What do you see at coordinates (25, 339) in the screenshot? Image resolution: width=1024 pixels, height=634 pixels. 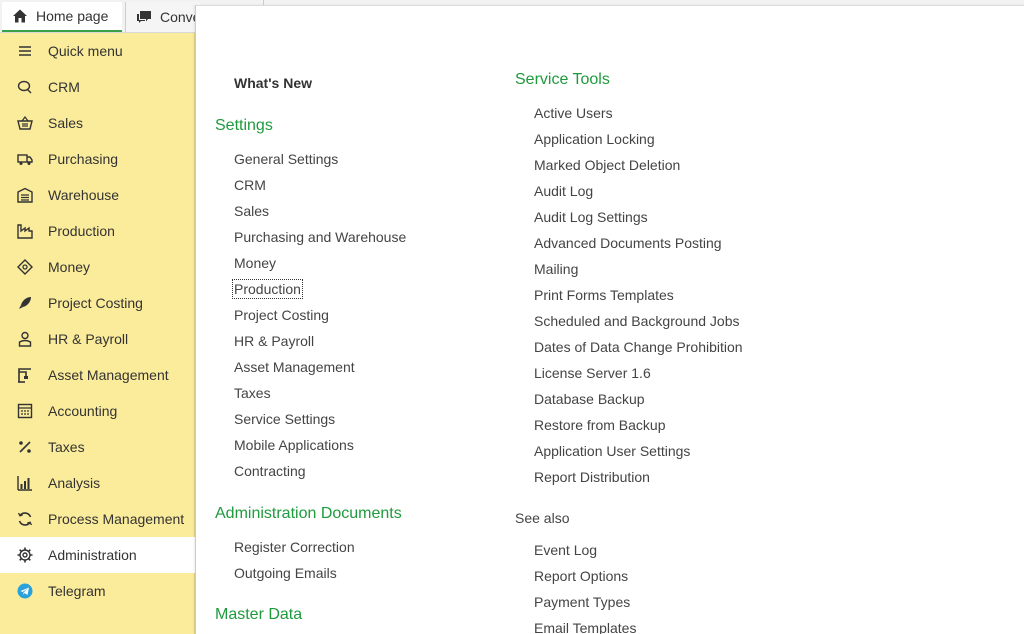 I see `person-icon` at bounding box center [25, 339].